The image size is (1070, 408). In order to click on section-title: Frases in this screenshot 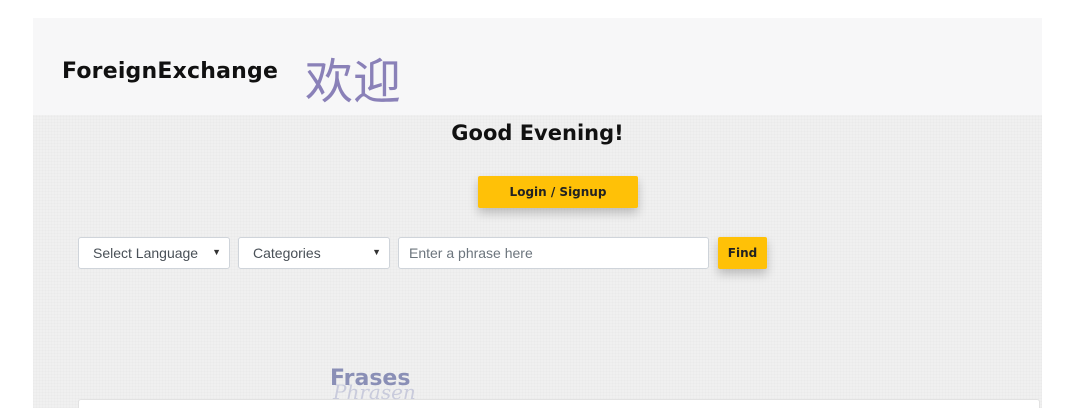, I will do `click(370, 378)`.